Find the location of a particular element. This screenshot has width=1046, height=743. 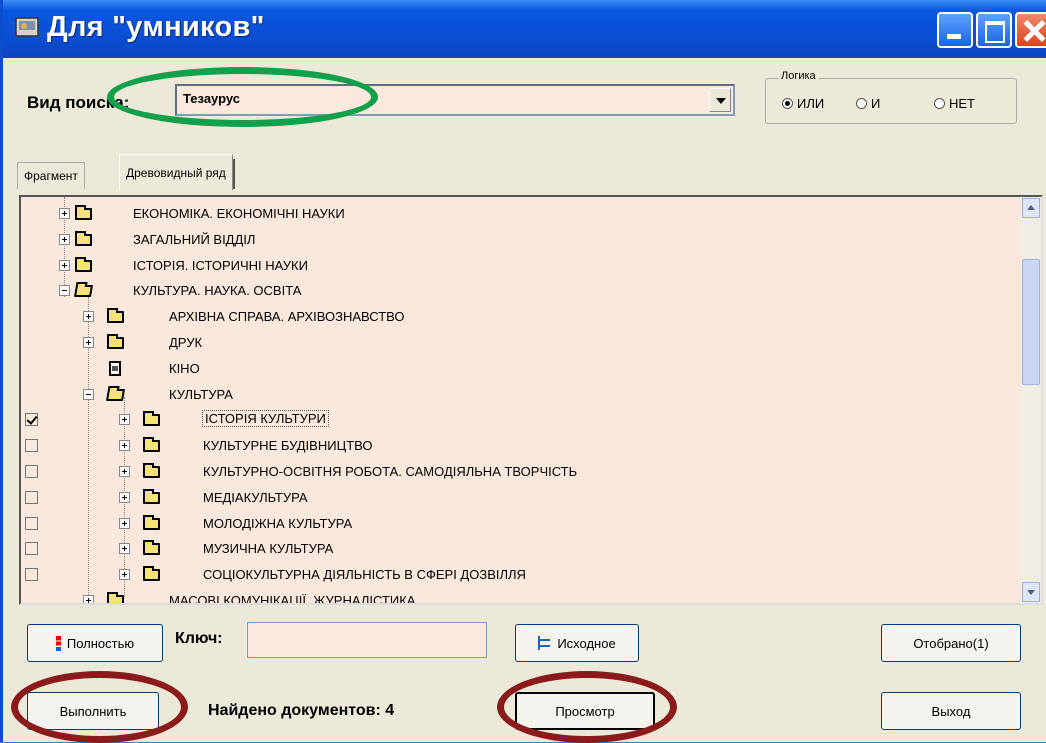

tree-item: КУЛЬТУРА is located at coordinates (516, 395).